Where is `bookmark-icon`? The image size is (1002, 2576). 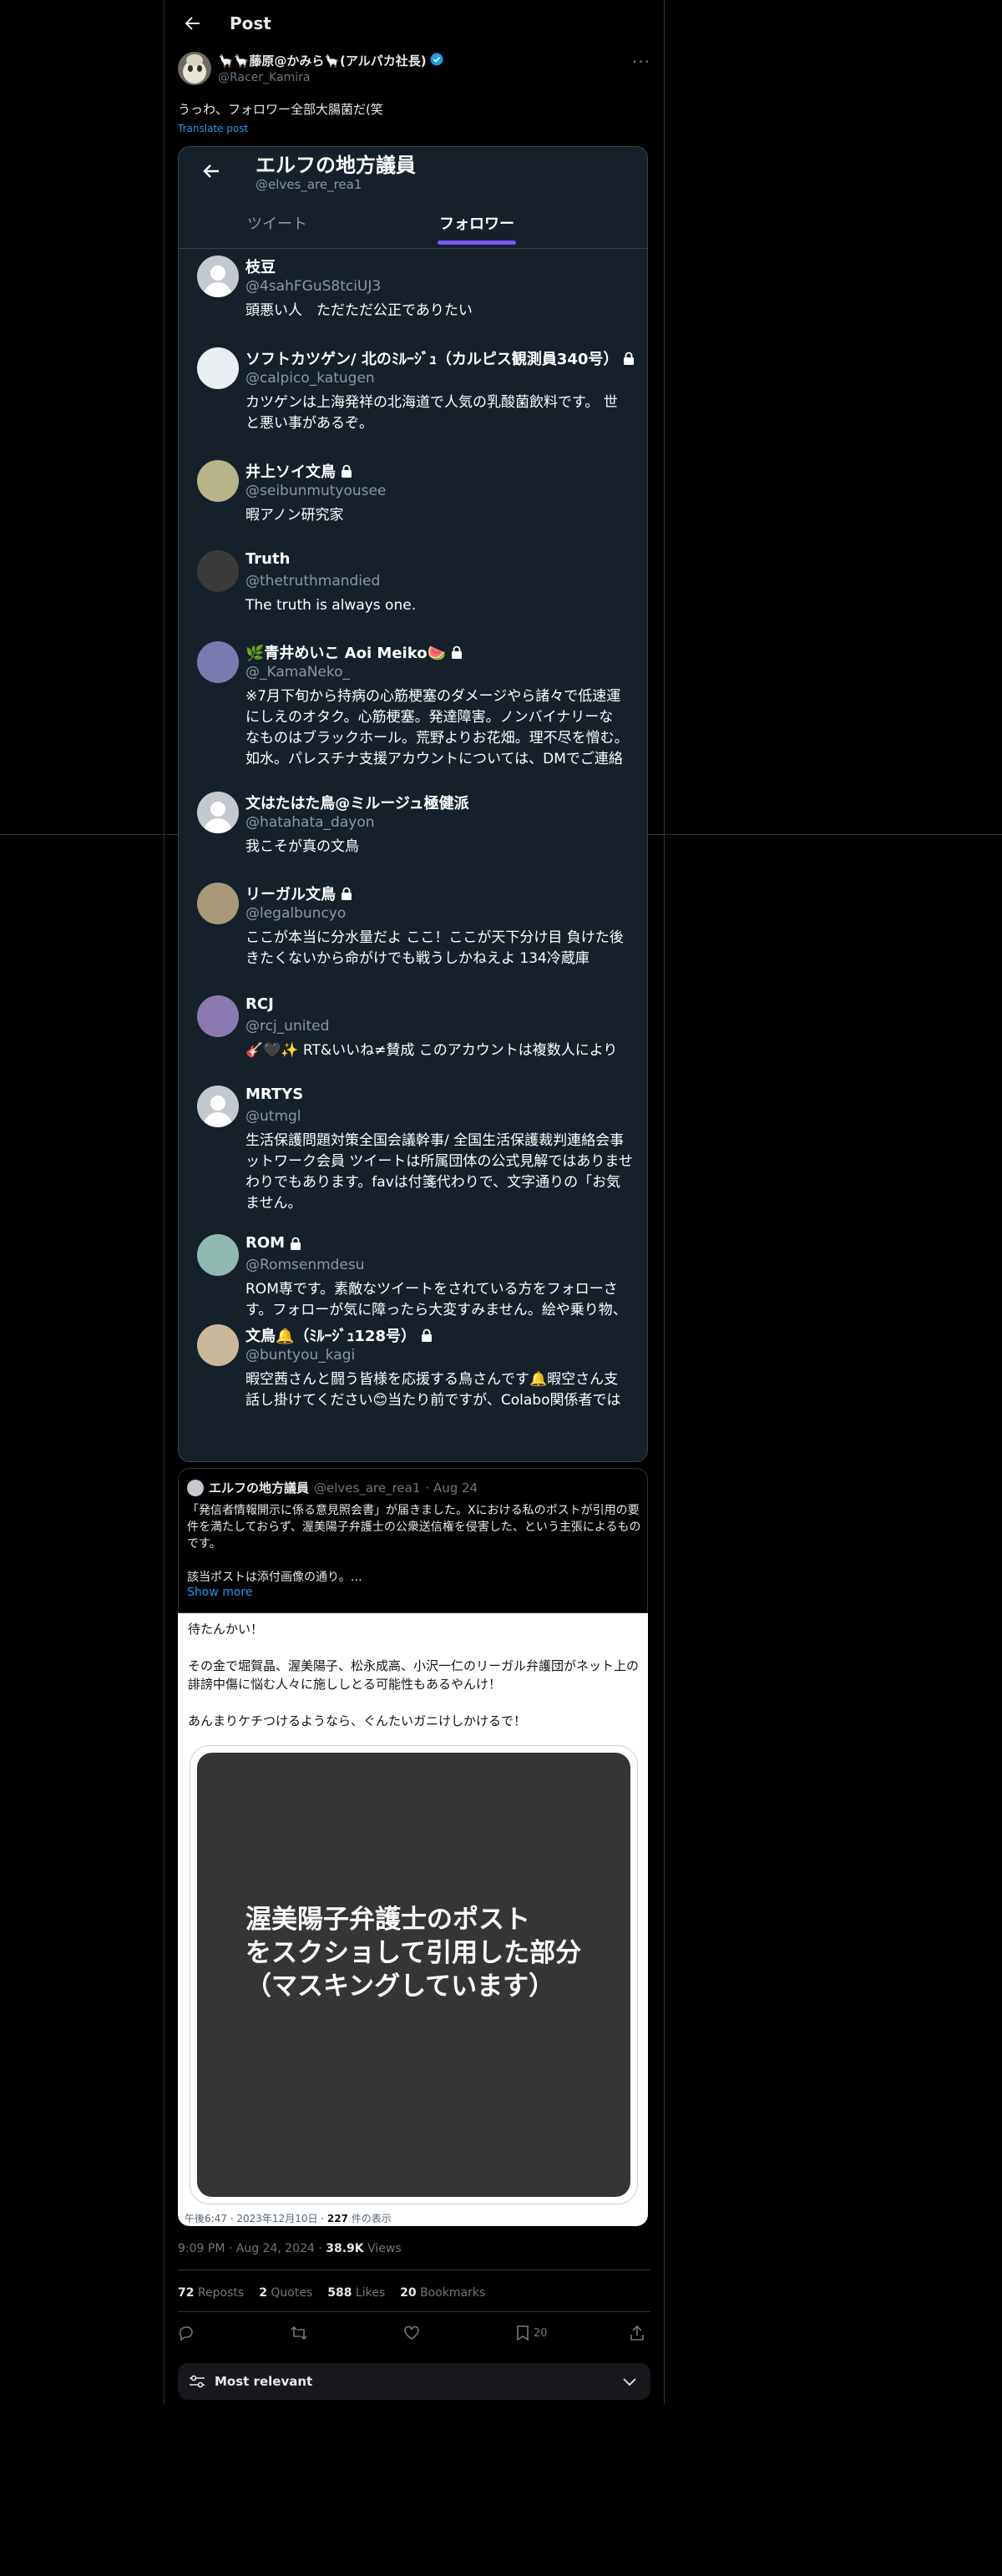 bookmark-icon is located at coordinates (523, 2333).